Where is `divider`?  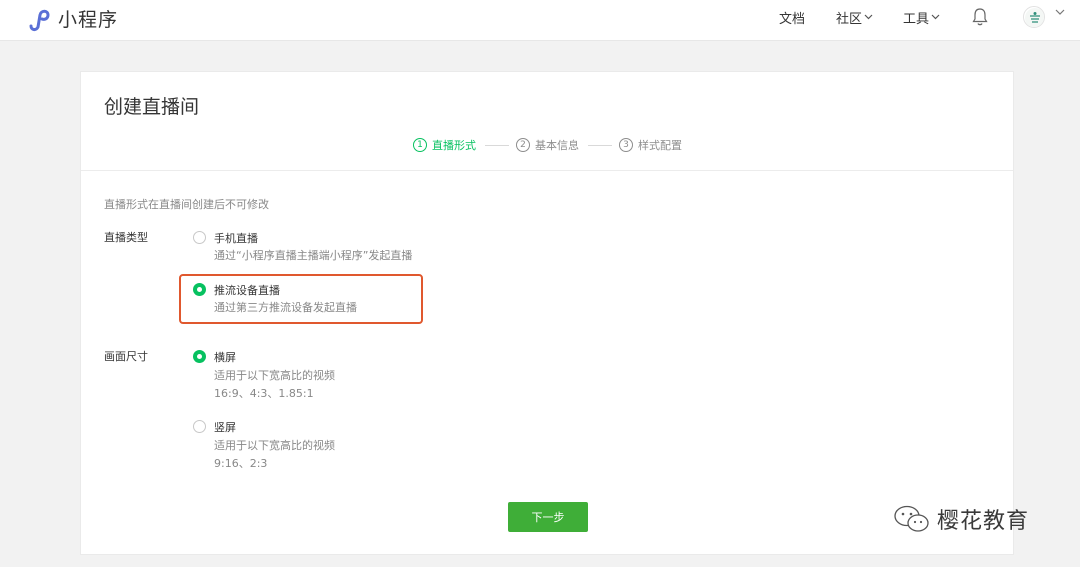 divider is located at coordinates (547, 170).